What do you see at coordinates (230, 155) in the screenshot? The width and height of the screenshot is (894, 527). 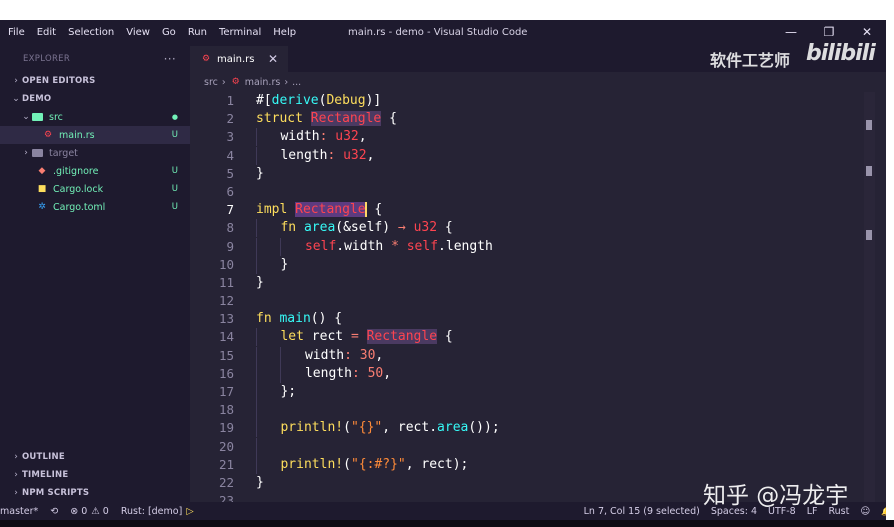 I see `line-number: 4` at bounding box center [230, 155].